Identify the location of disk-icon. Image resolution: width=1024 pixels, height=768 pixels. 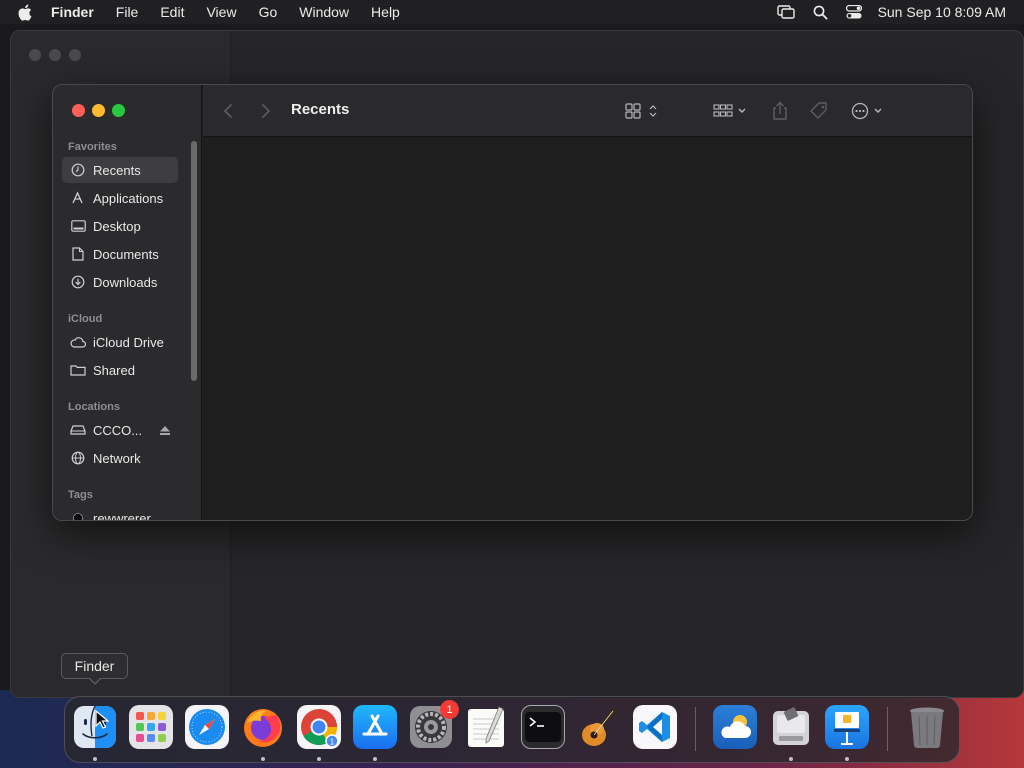
(78, 430).